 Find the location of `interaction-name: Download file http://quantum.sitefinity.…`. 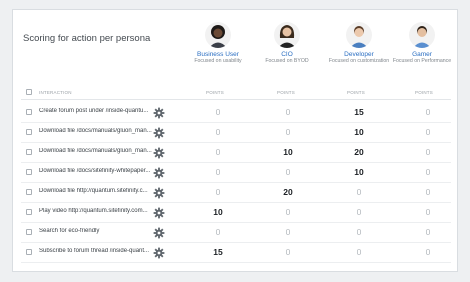

interaction-name: Download file http://quantum.sitefinity.… is located at coordinates (93, 191).